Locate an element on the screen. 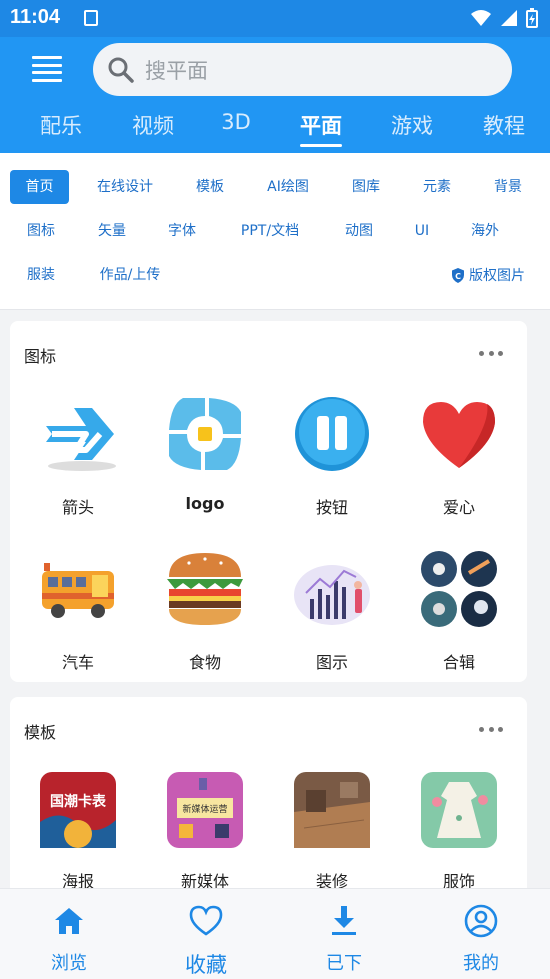  copyright-label: 版权图片 is located at coordinates (497, 276).